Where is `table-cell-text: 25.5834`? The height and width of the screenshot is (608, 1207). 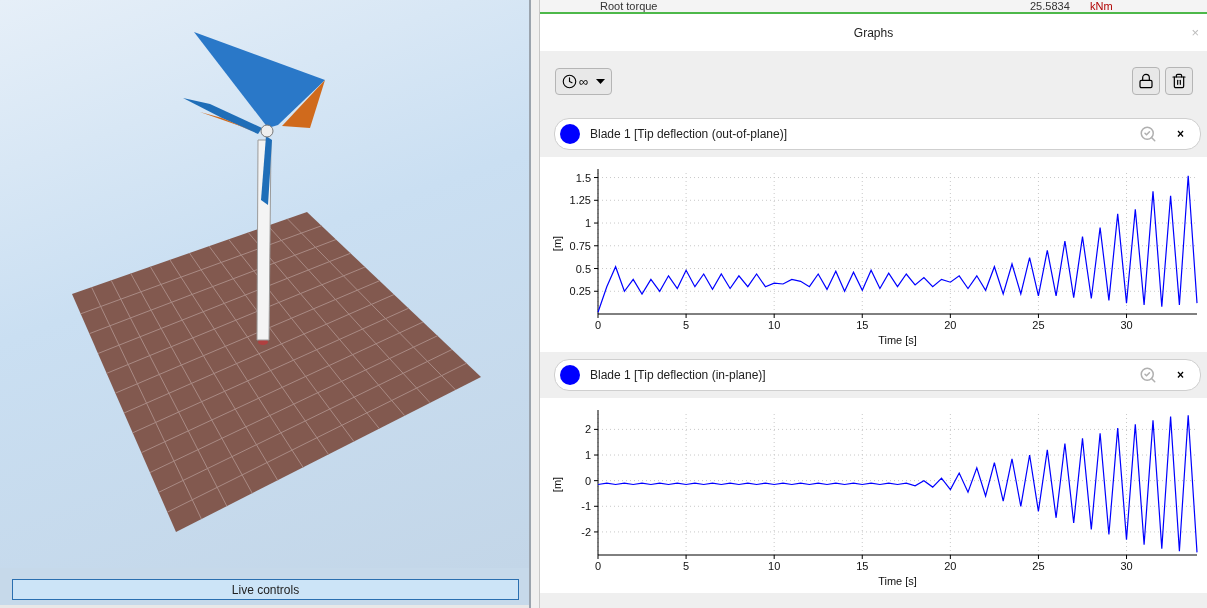 table-cell-text: 25.5834 is located at coordinates (1050, 6).